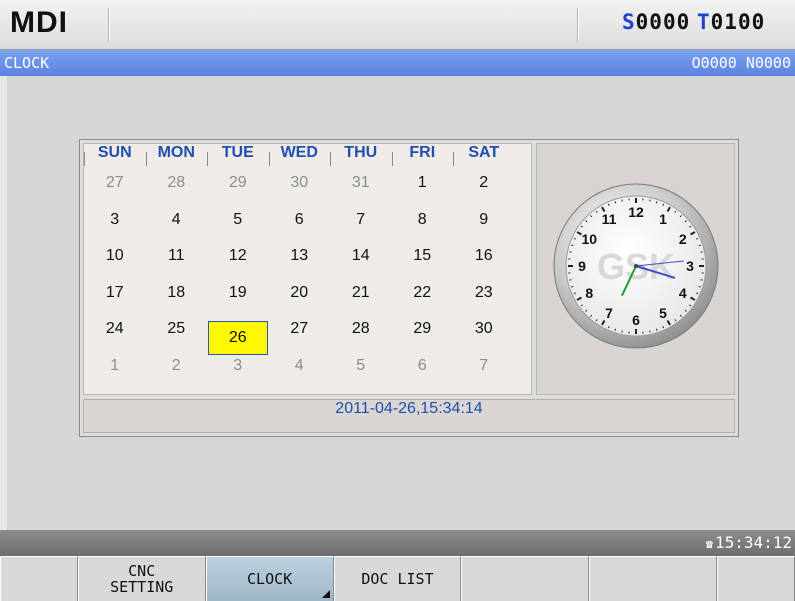  I want to click on mode-indicator: MDI, so click(39, 22).